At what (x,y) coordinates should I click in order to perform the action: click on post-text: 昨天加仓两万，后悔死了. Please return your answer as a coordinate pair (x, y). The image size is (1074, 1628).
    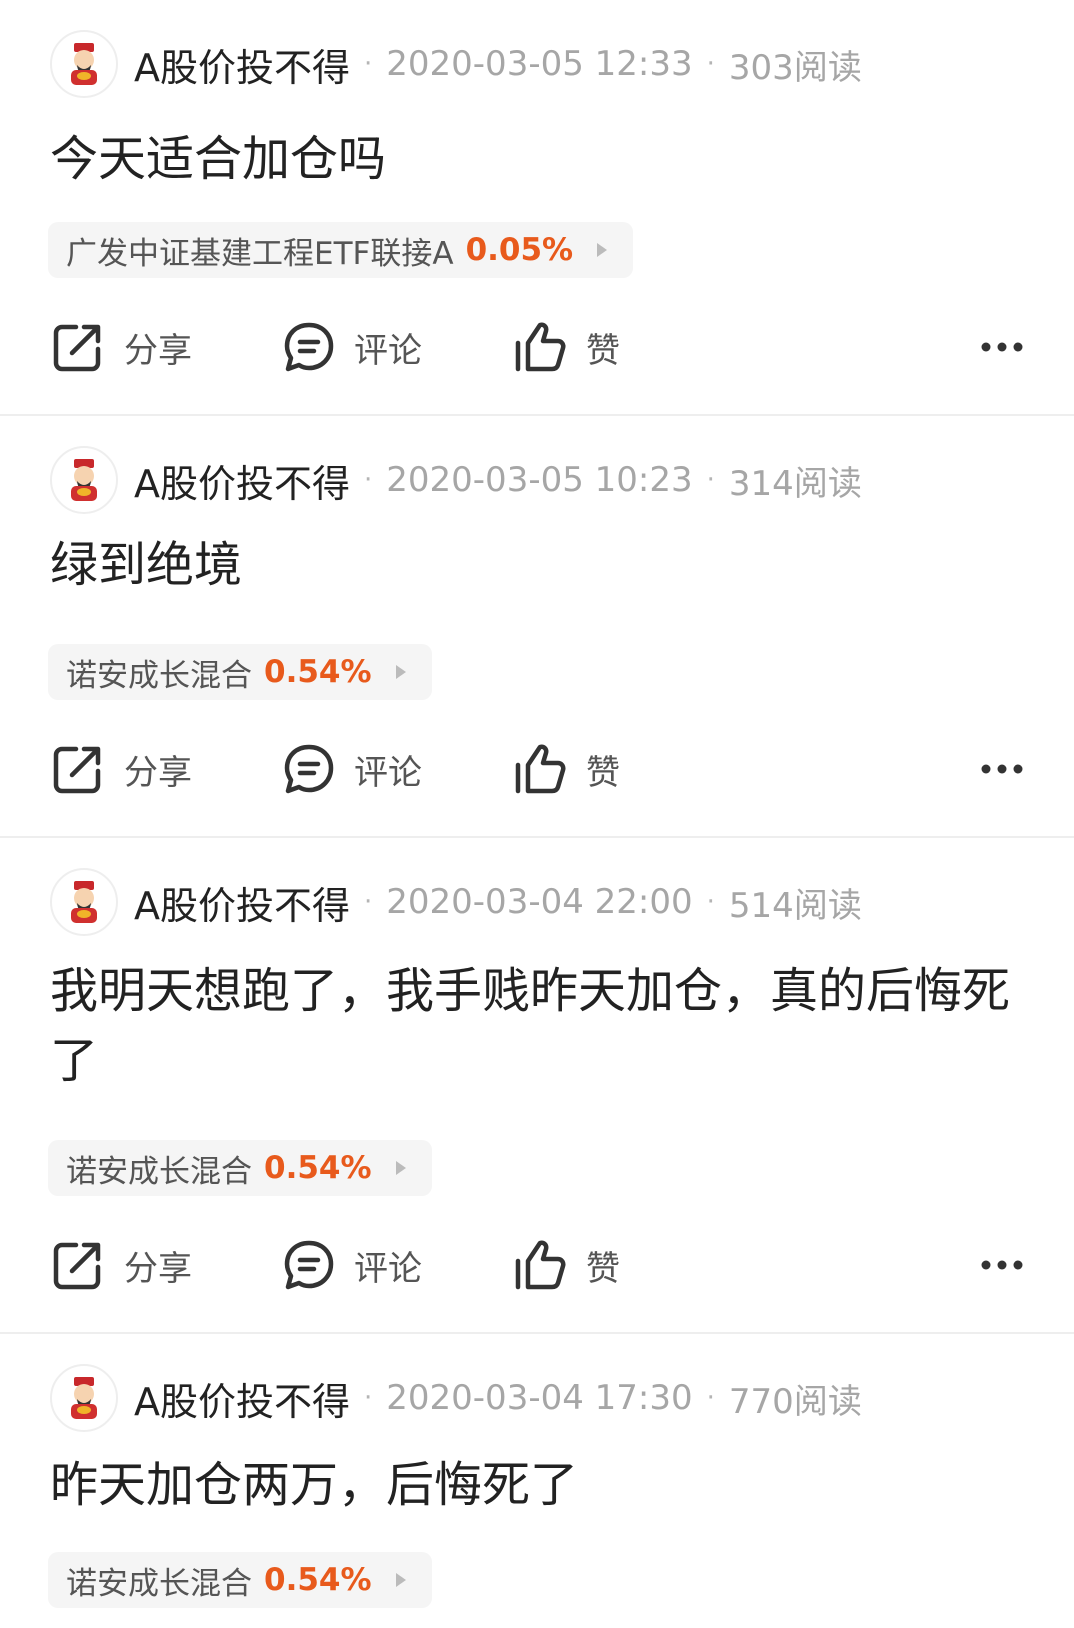
    Looking at the image, I should click on (540, 1485).